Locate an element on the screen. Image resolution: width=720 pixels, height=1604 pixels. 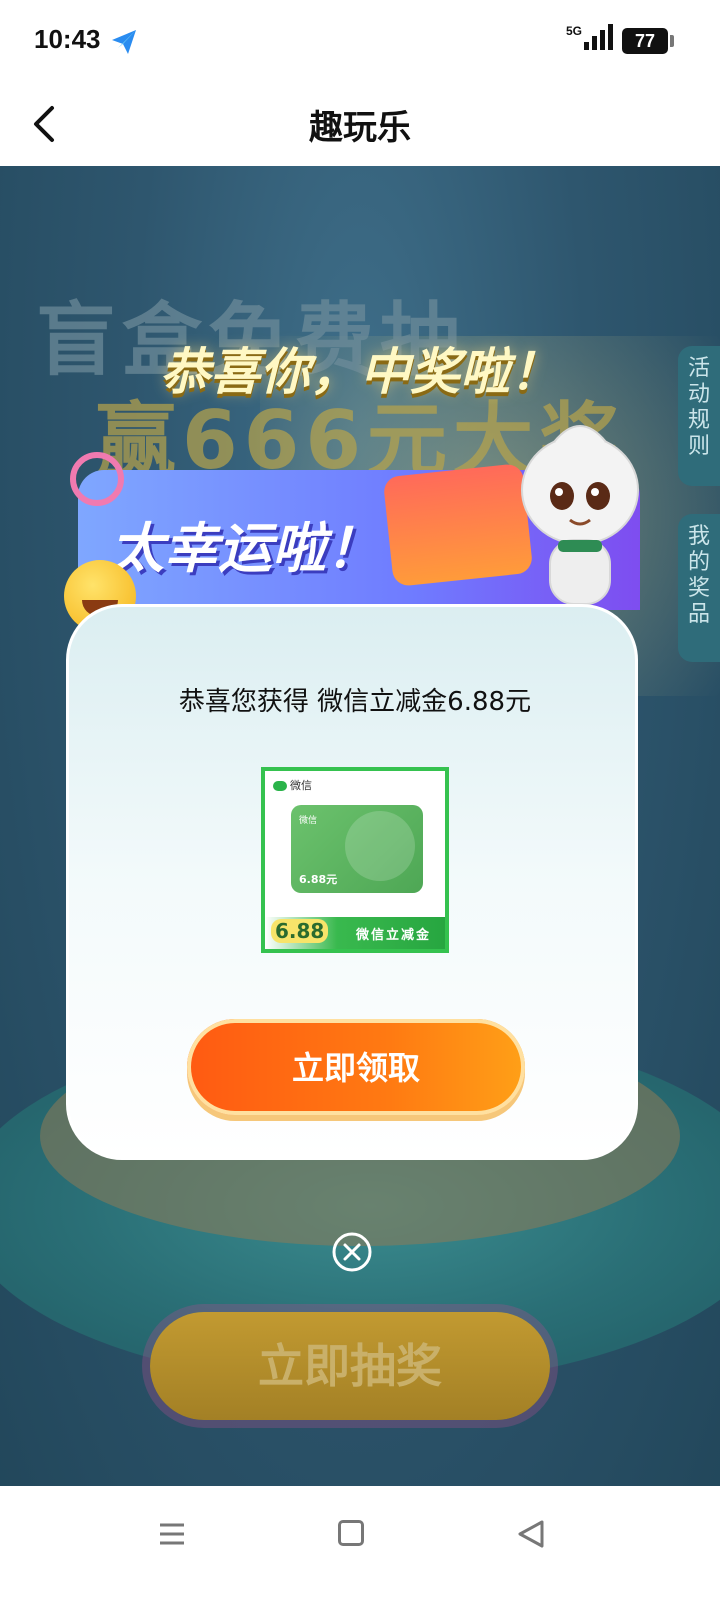
wechat-icon is located at coordinates (280, 786).